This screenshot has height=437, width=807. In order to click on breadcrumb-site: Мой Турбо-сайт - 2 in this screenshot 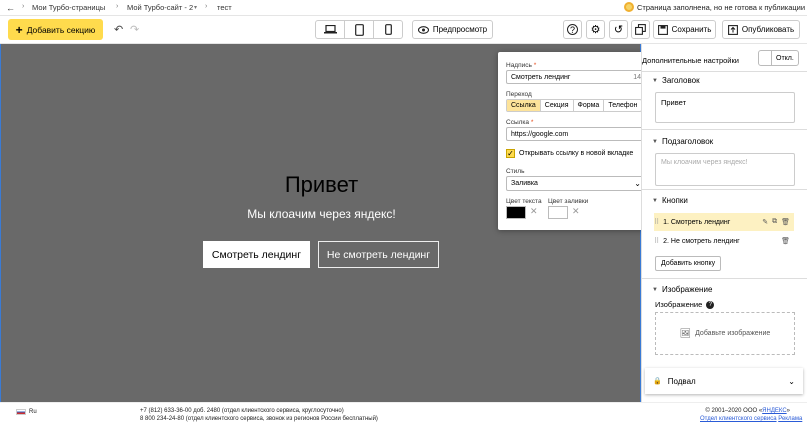, I will do `click(160, 7)`.